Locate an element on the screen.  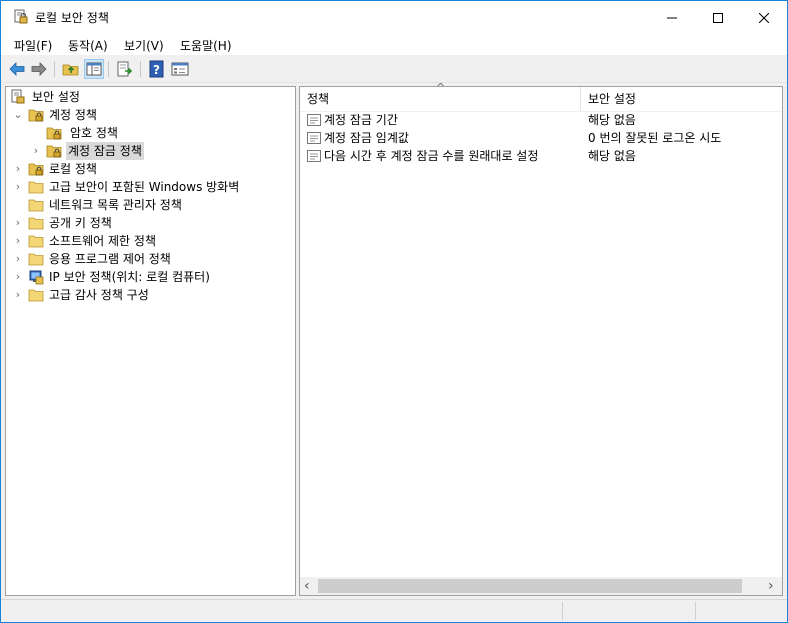
back-arrow-icon is located at coordinates (17, 69).